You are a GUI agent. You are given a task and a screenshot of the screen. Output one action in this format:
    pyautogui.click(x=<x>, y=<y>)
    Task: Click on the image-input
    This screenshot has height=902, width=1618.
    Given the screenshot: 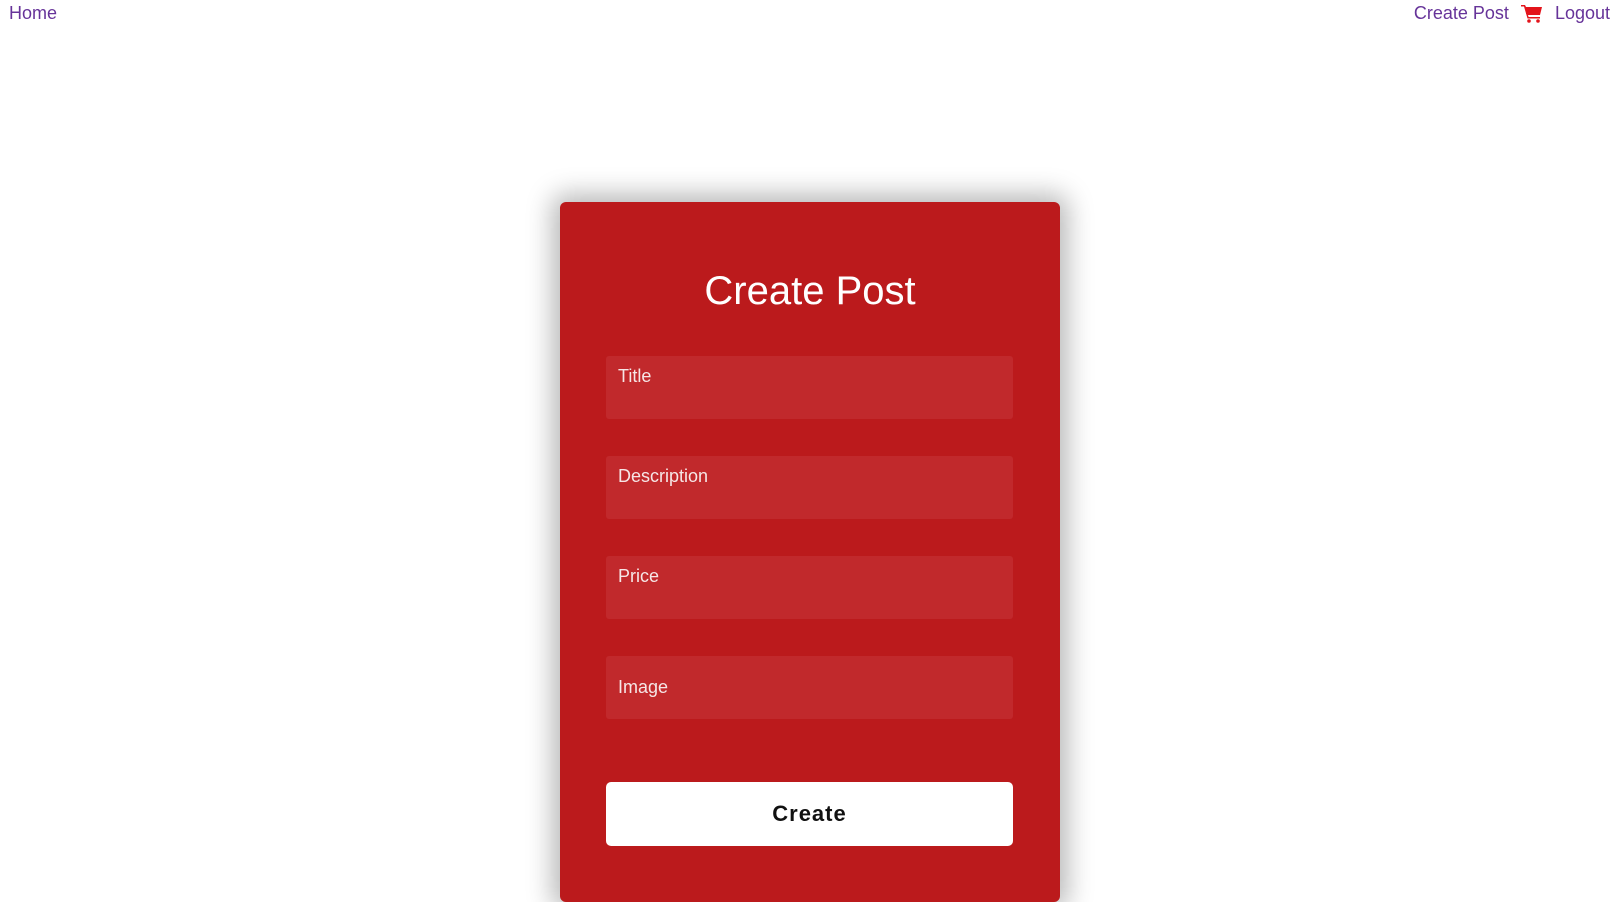 What is the action you would take?
    pyautogui.click(x=809, y=687)
    